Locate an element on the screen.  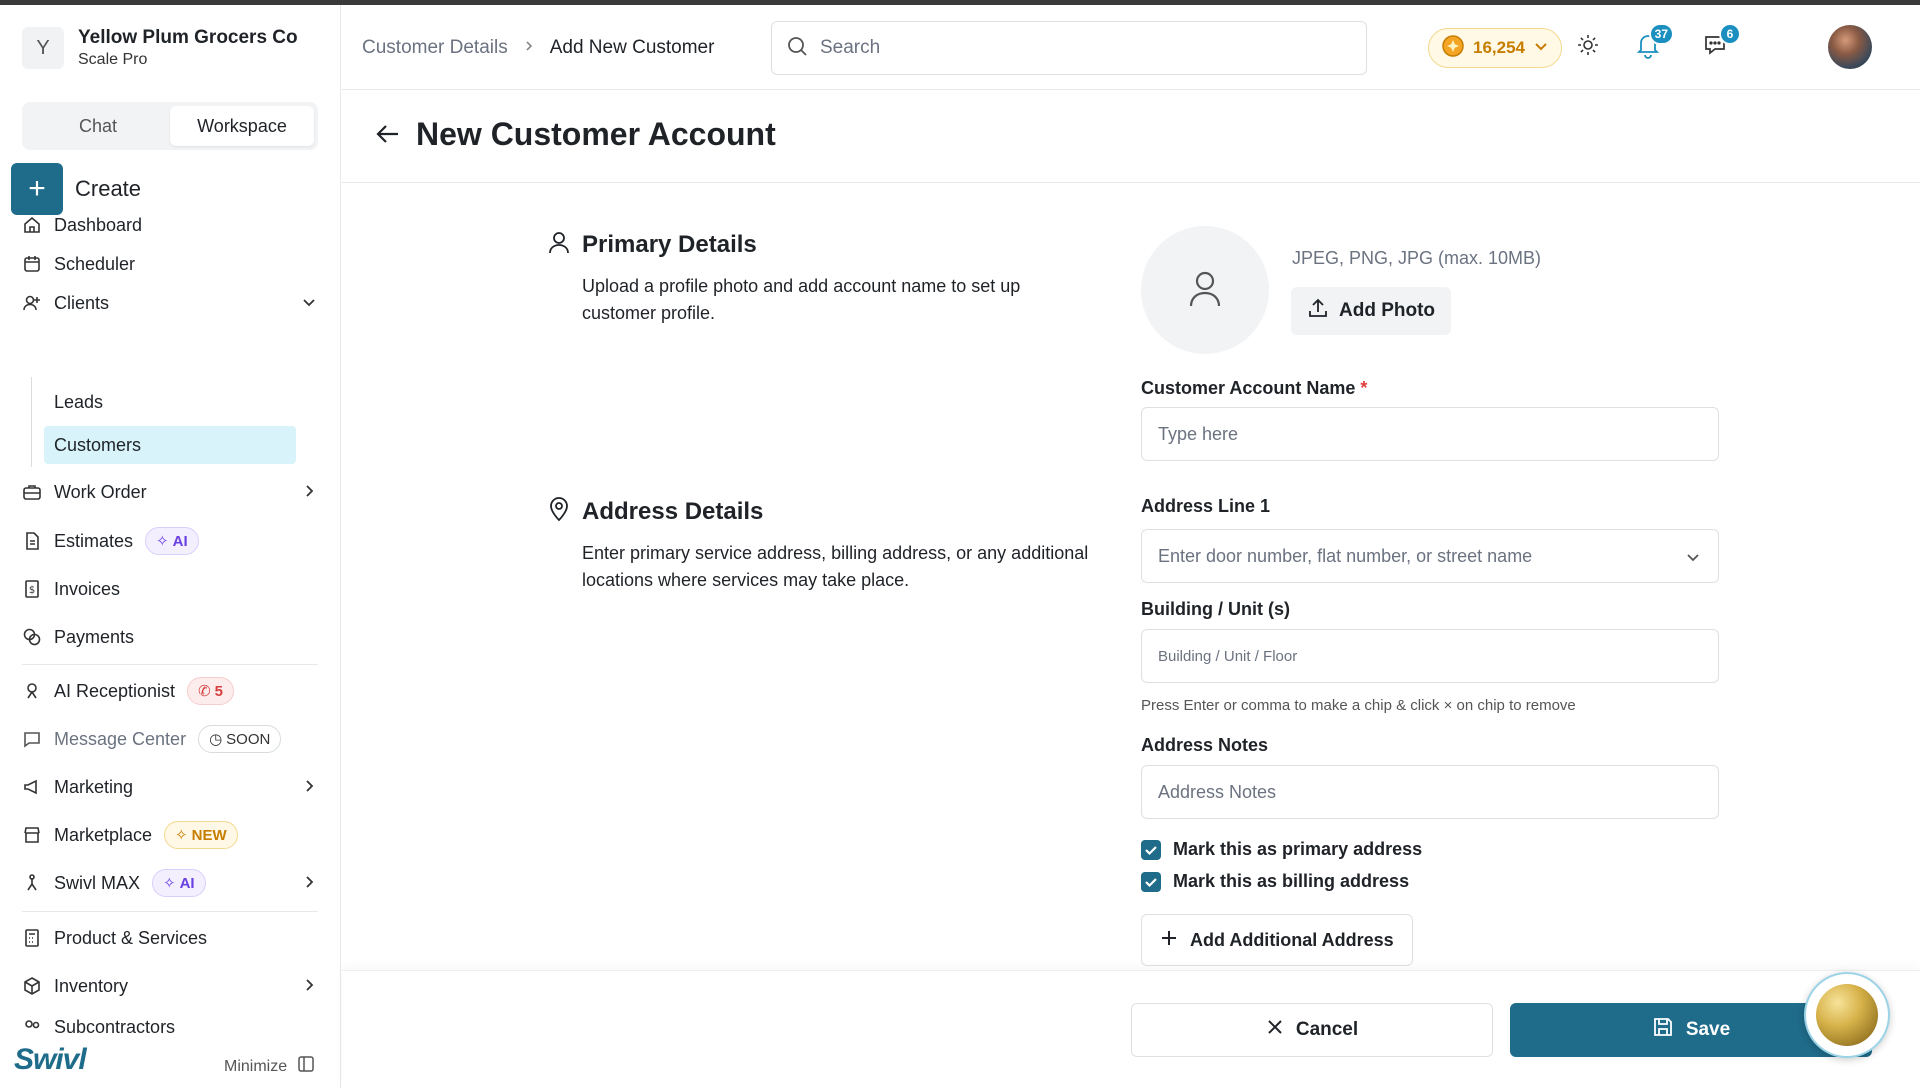
user-avatar is located at coordinates (1850, 47).